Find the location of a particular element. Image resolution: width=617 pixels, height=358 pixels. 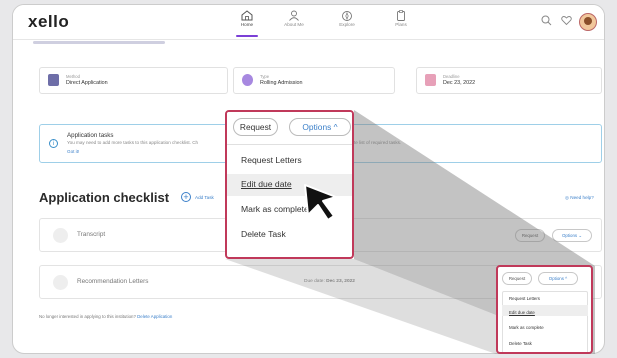

need-help-label: Need help? is located at coordinates (582, 197).